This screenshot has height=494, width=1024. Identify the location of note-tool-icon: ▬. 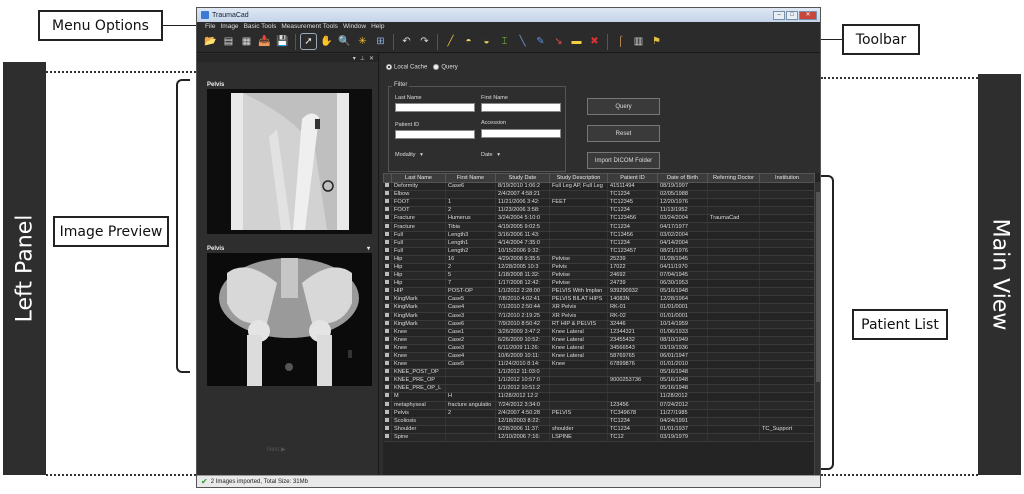
(576, 41).